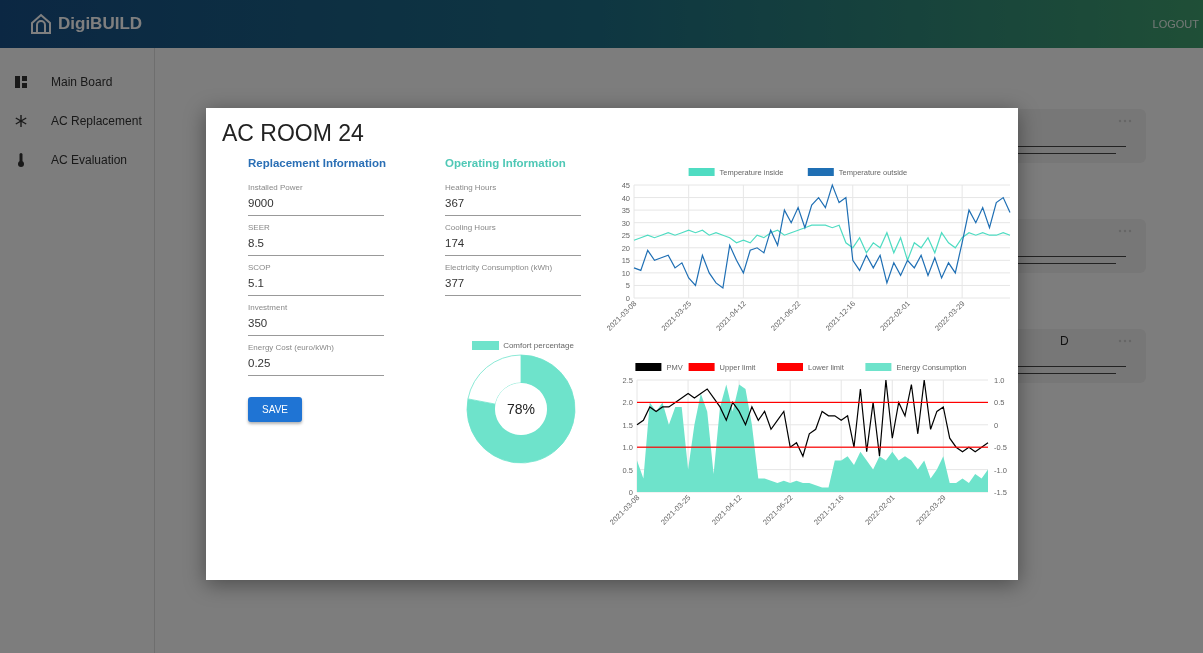 The height and width of the screenshot is (653, 1203). What do you see at coordinates (275, 409) in the screenshot?
I see `save-button: SAVE` at bounding box center [275, 409].